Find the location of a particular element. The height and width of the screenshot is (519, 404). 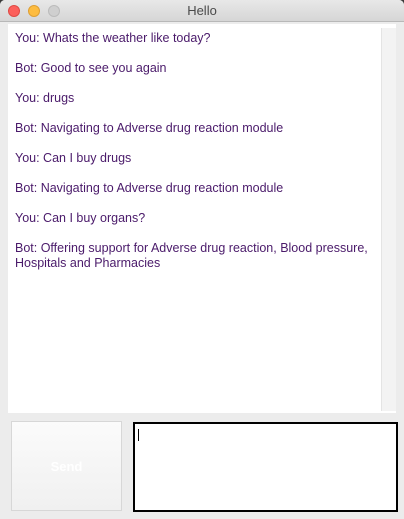

text-caret is located at coordinates (138, 435).